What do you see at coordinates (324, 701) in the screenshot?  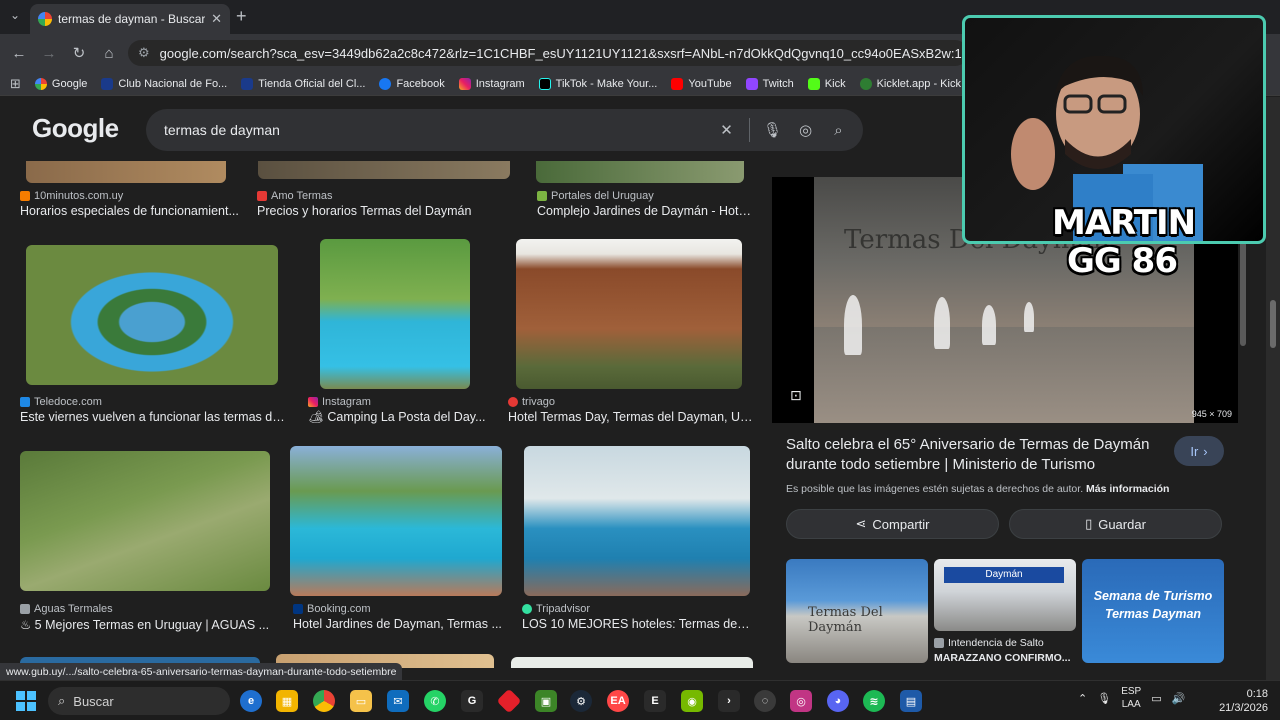 I see `chrome-icon` at bounding box center [324, 701].